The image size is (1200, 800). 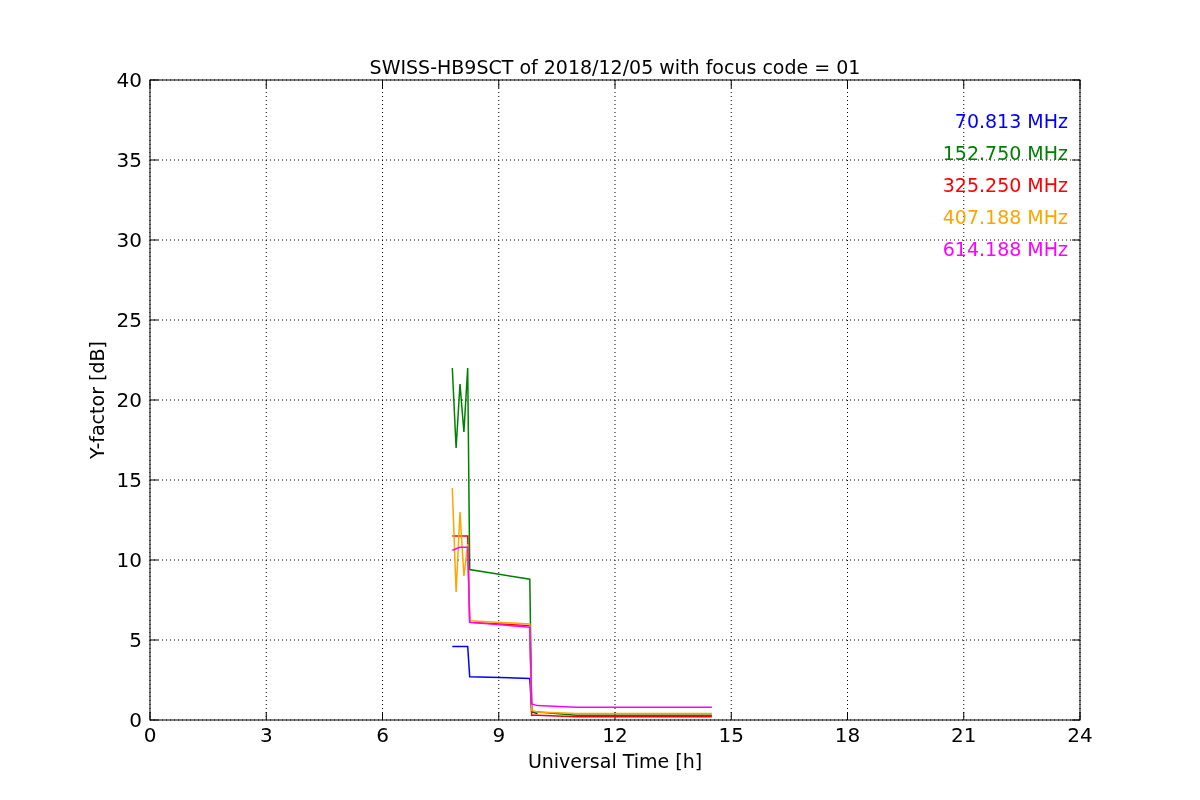 I want to click on tick-label: 35, so click(x=129, y=160).